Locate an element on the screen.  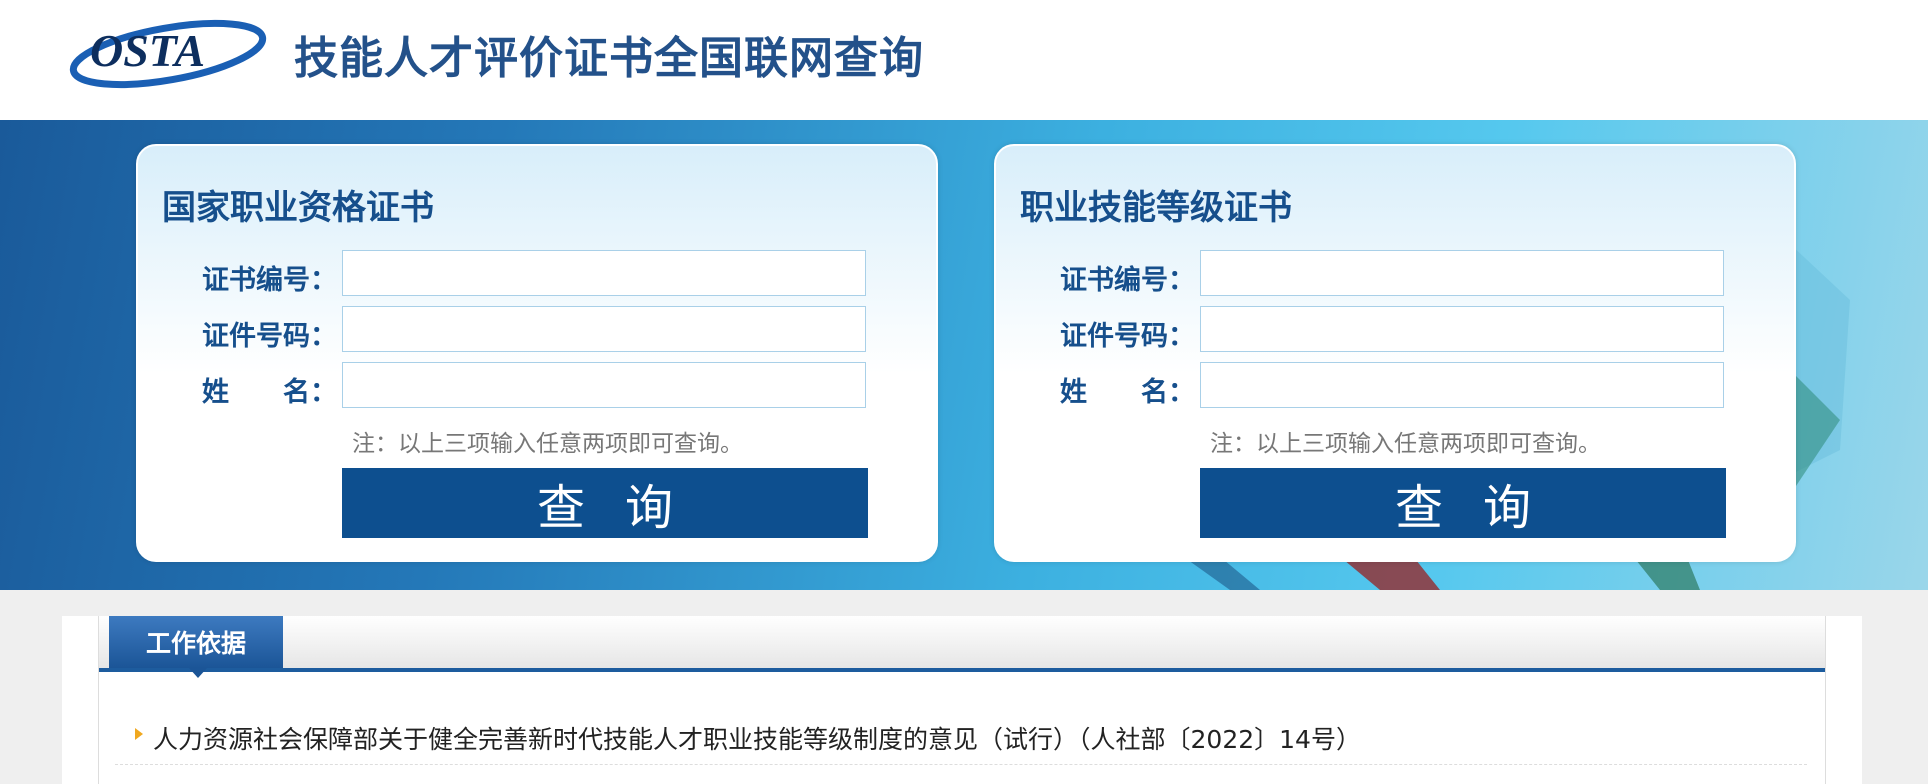
panel-title: 国家职业资格证书 is located at coordinates (298, 208).